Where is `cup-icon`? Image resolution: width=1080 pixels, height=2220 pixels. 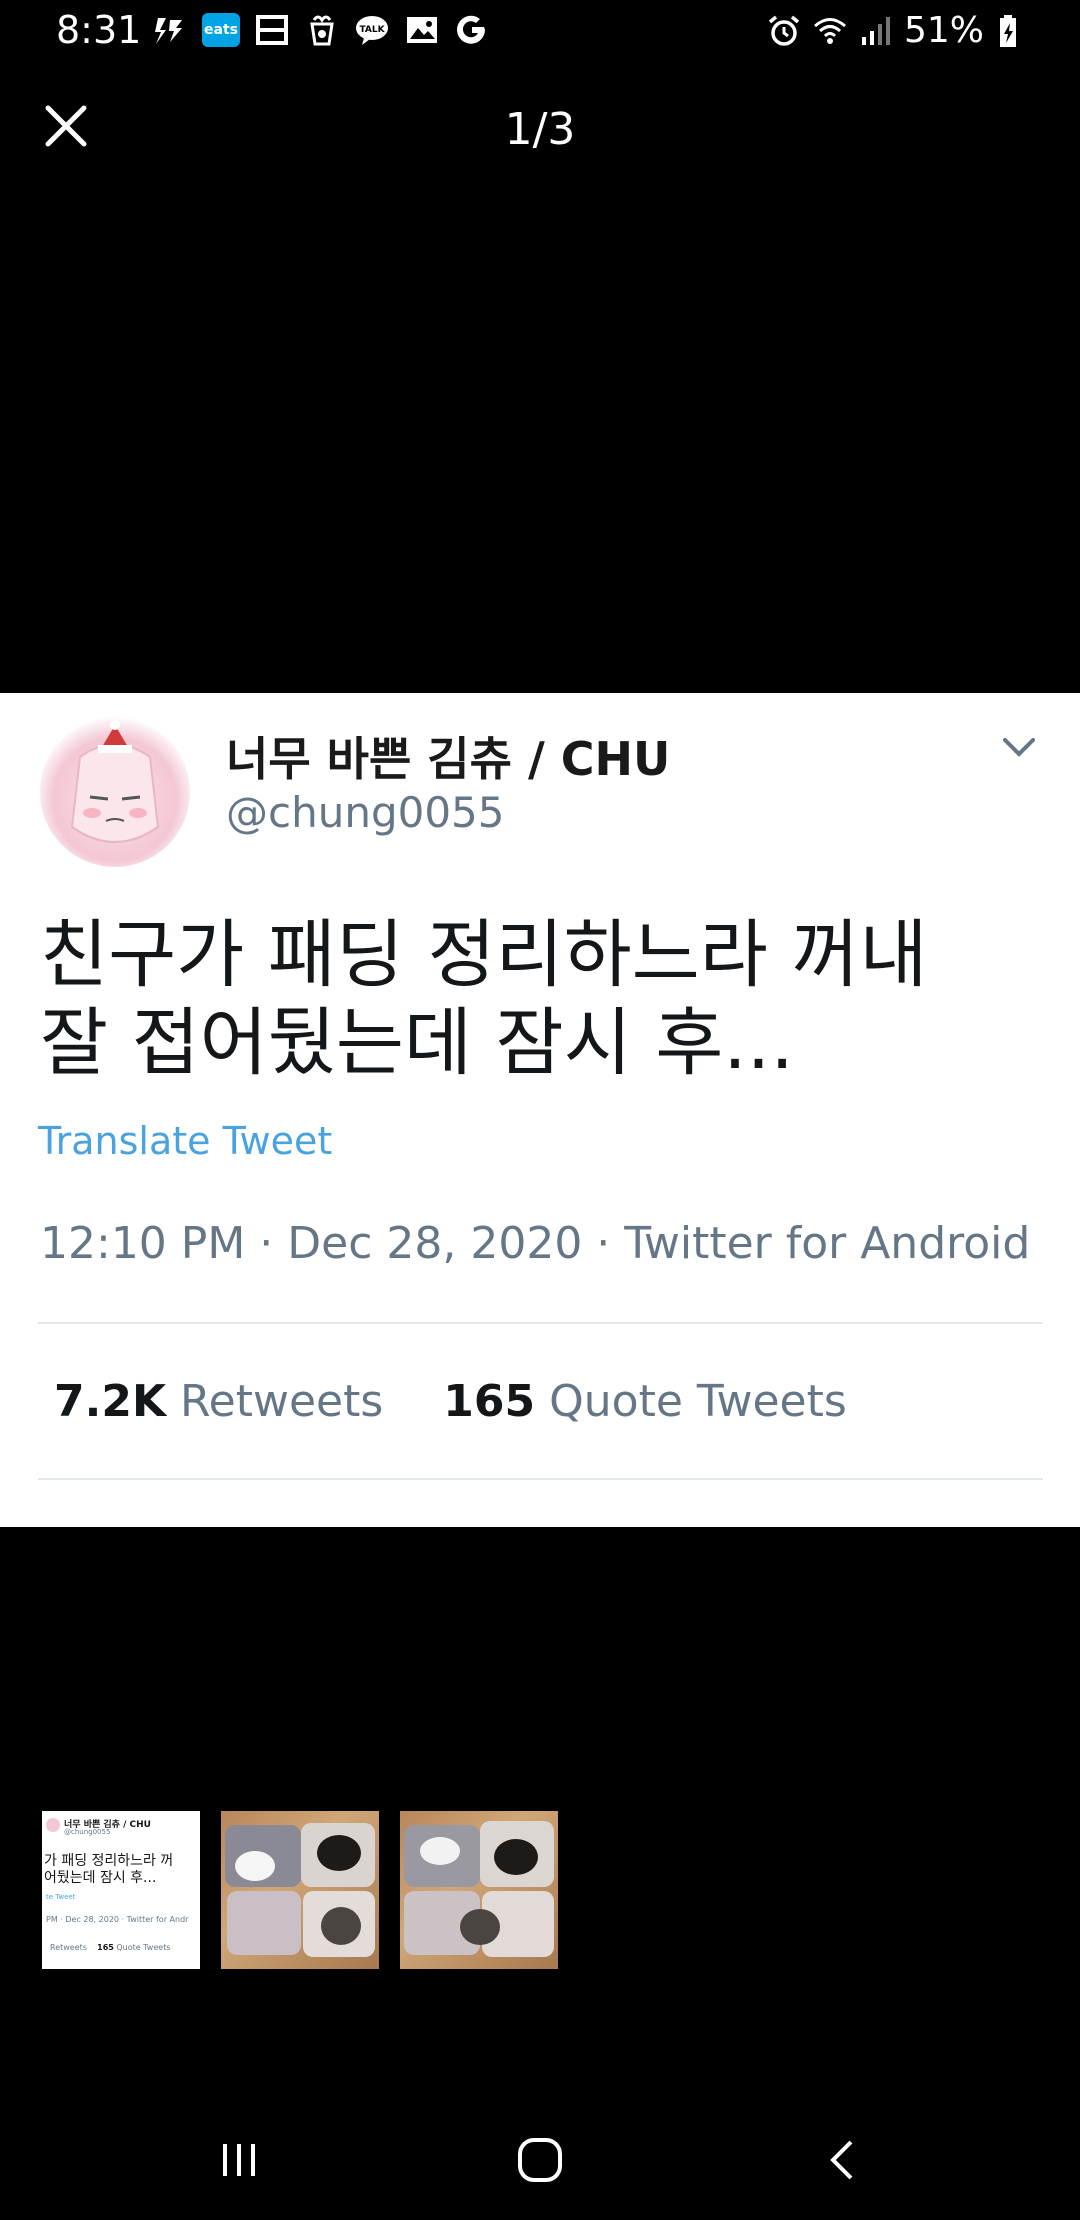
cup-icon is located at coordinates (322, 30).